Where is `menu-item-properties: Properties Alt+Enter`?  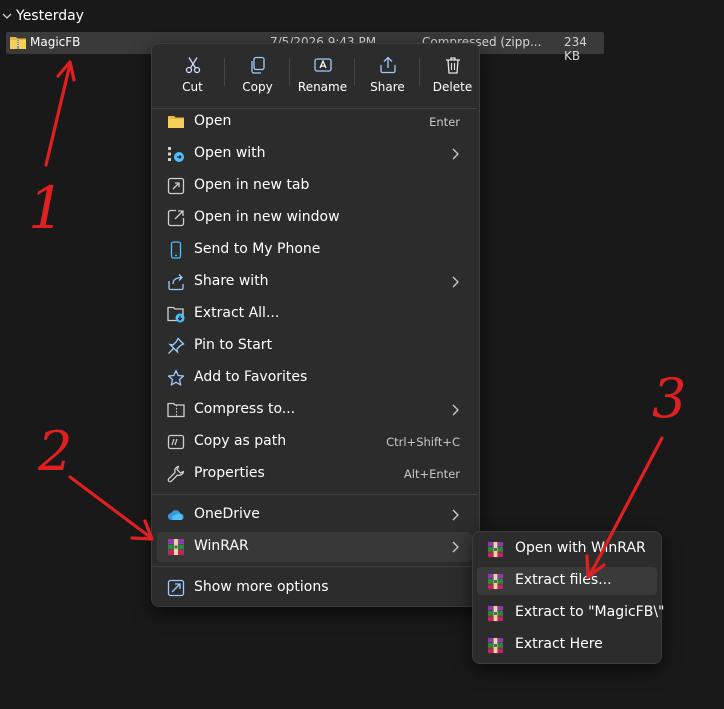
menu-item-properties: Properties Alt+Enter is located at coordinates (314, 474).